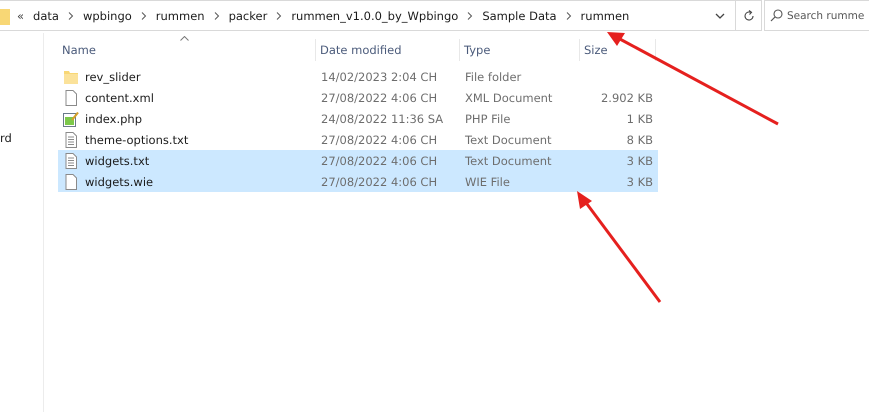 The width and height of the screenshot is (869, 412). I want to click on breadcrumb: wpbingo, so click(107, 15).